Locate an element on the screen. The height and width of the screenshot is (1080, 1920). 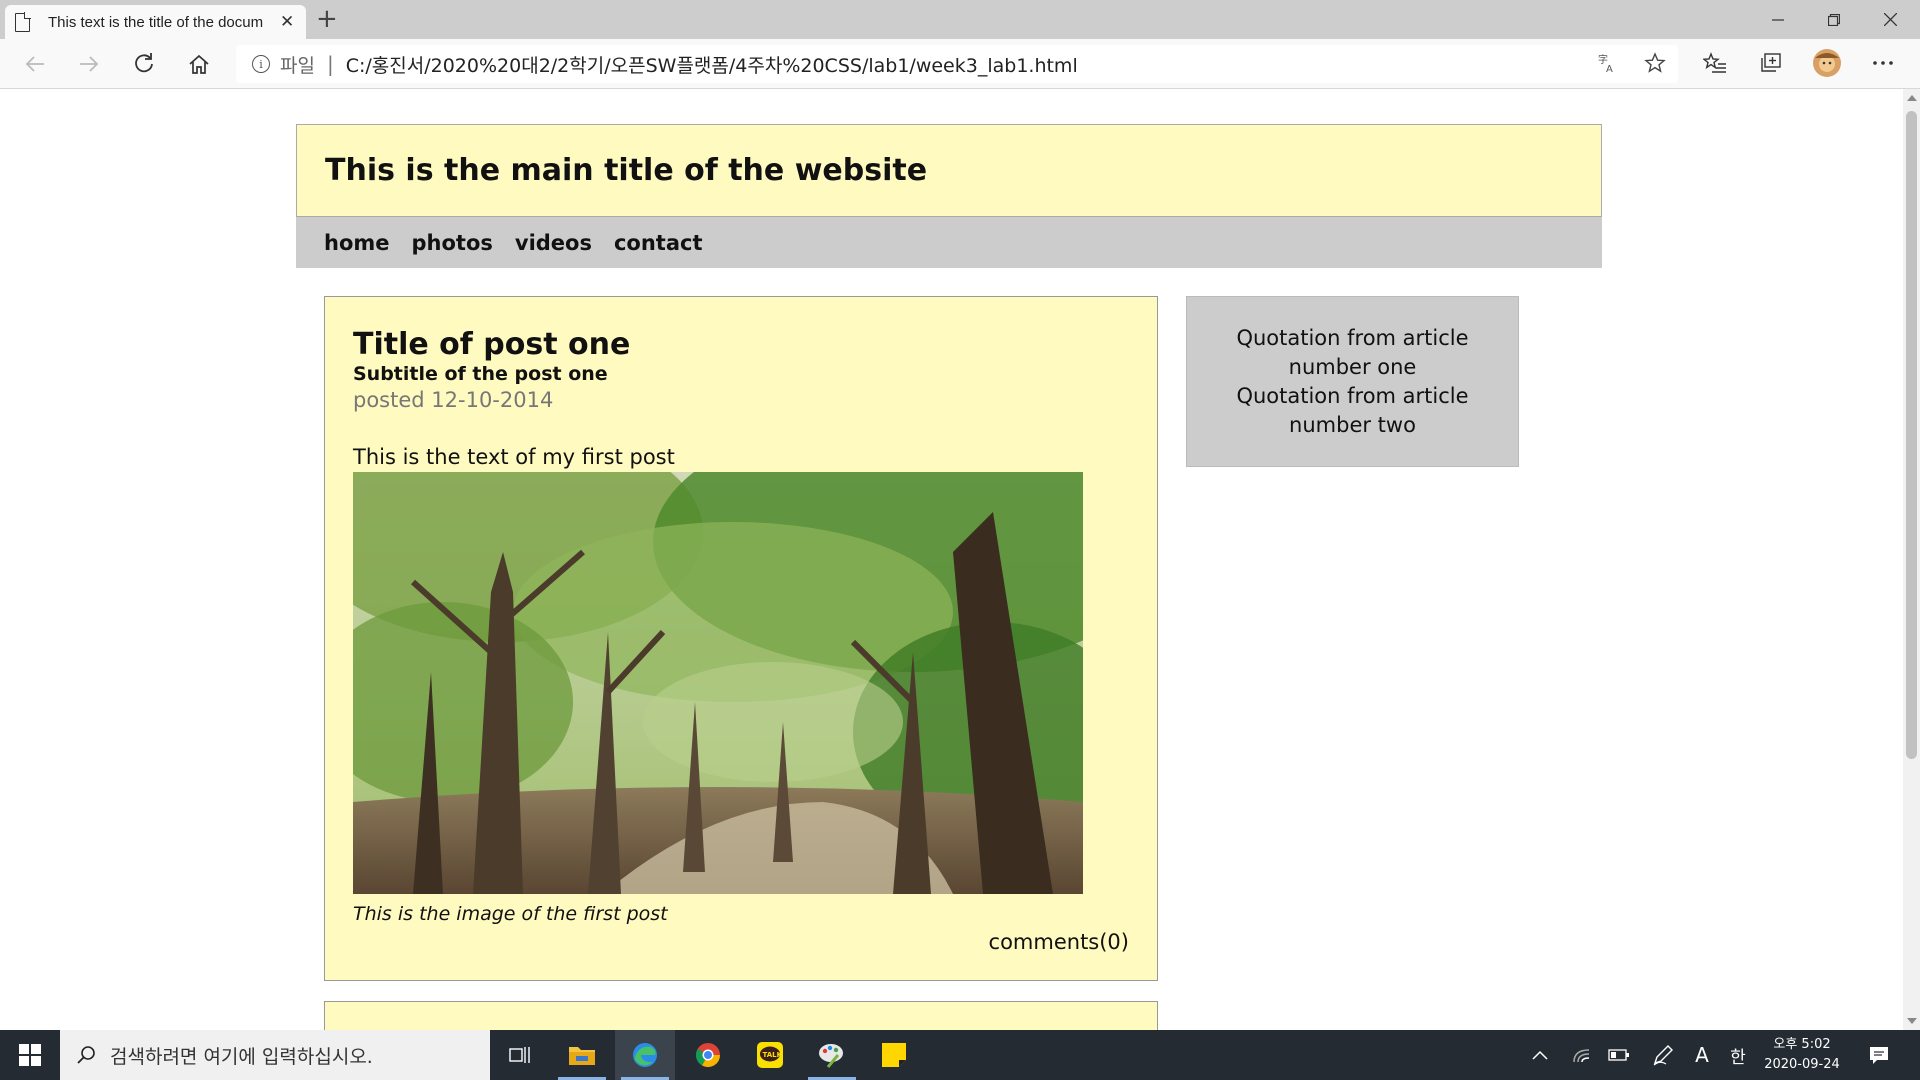
notification-icon is located at coordinates (1879, 1055).